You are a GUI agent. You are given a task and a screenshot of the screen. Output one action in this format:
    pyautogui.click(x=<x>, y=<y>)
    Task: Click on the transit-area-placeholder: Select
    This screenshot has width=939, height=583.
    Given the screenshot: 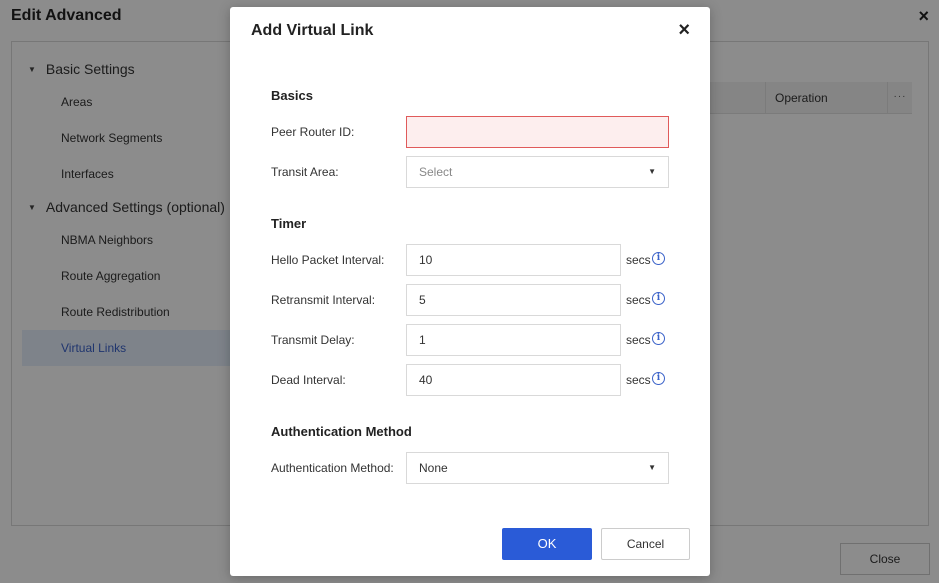 What is the action you would take?
    pyautogui.click(x=436, y=172)
    